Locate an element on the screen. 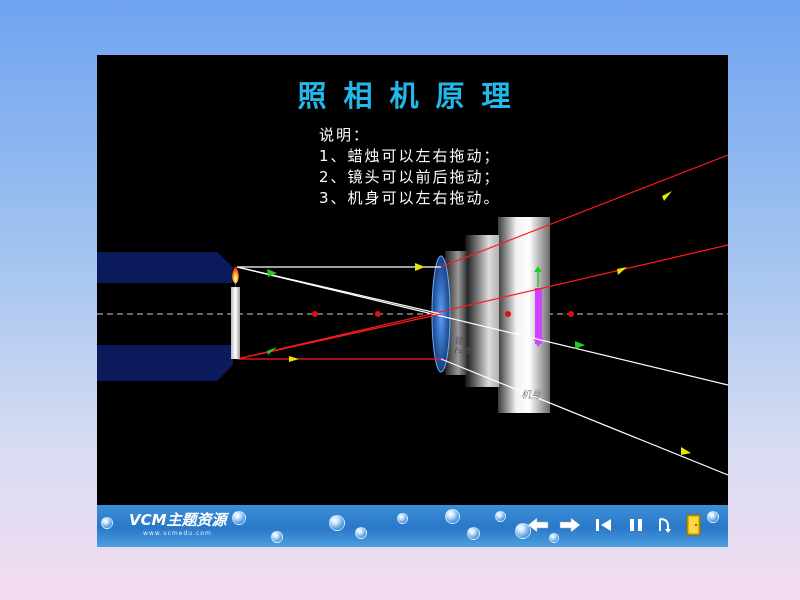 The width and height of the screenshot is (800, 600). candle-holder-top is located at coordinates (165, 267).